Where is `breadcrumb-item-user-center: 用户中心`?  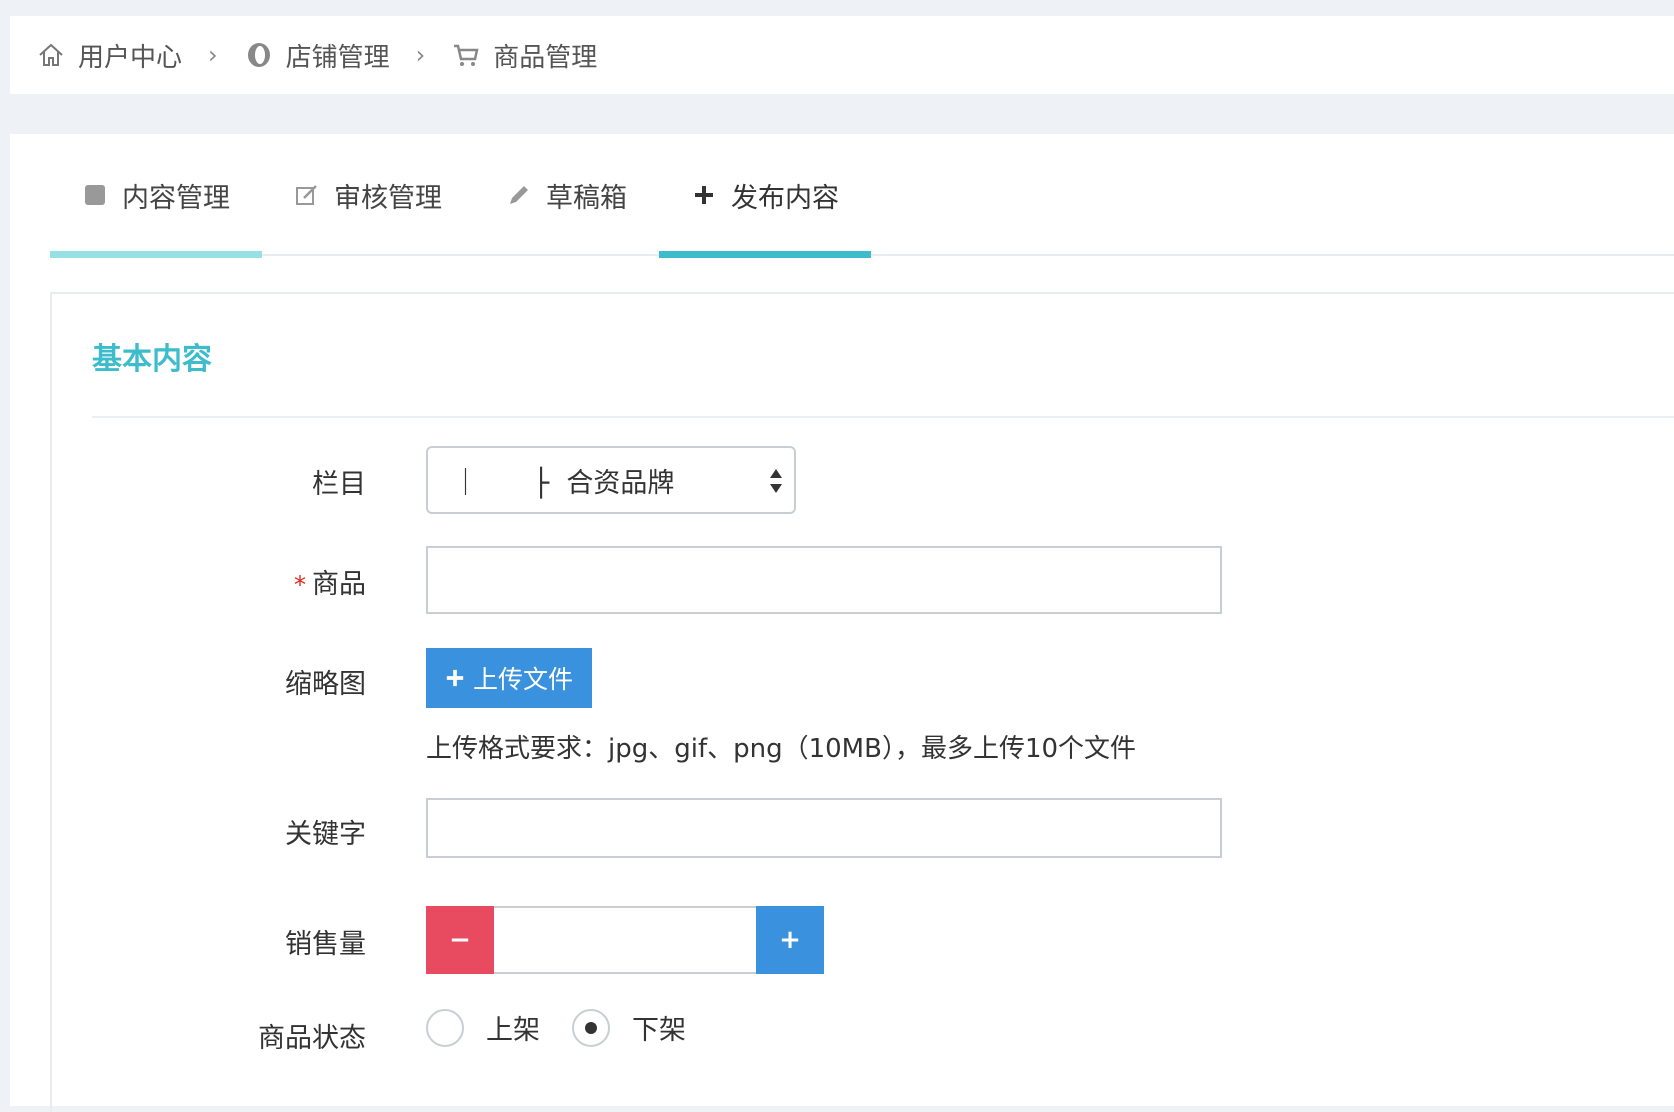
breadcrumb-item-user-center: 用户中心 is located at coordinates (109, 55).